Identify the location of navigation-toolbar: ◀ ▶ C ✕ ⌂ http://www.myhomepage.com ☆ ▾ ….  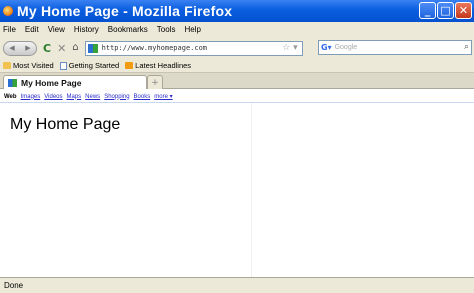
(237, 48).